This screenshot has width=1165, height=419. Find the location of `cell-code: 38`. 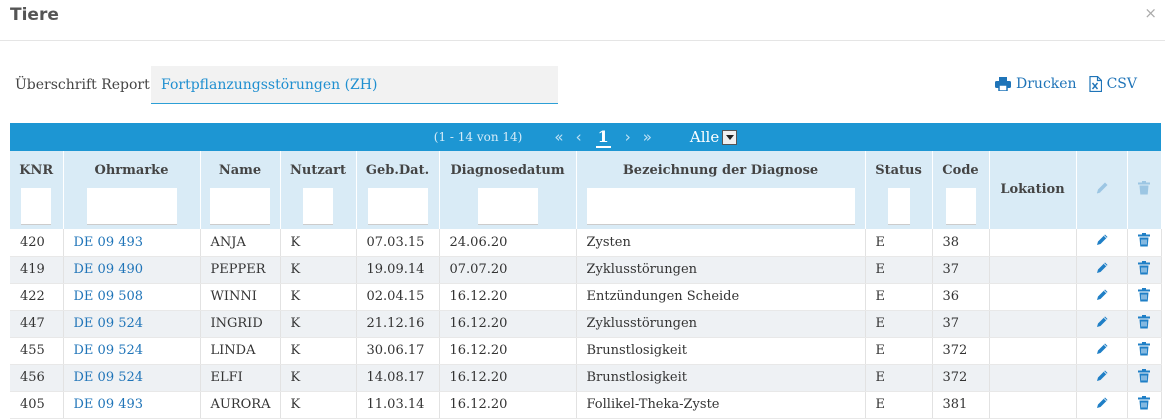

cell-code: 38 is located at coordinates (961, 243).